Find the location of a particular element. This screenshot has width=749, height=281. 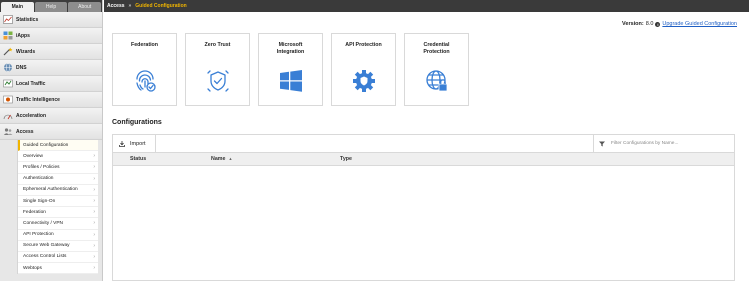

card-zero-trust: Zero Trust is located at coordinates (217, 69).